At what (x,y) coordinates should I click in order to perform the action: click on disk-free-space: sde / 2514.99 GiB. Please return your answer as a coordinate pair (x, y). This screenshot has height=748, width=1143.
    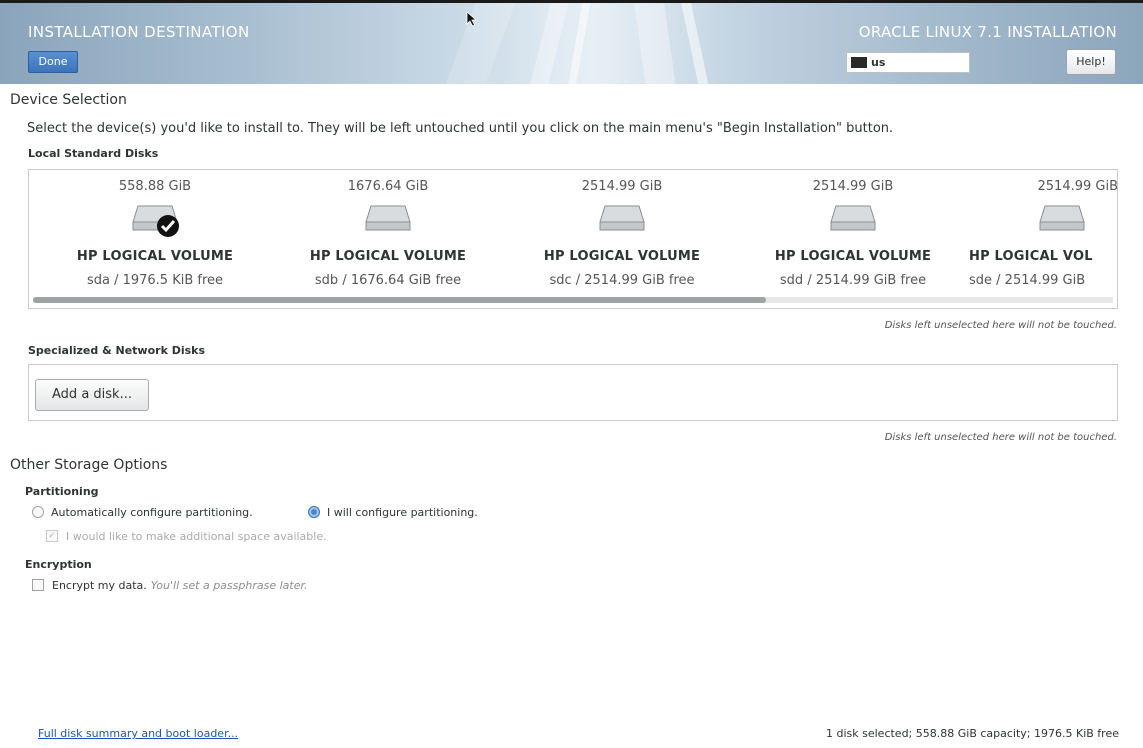
    Looking at the image, I should click on (1027, 280).